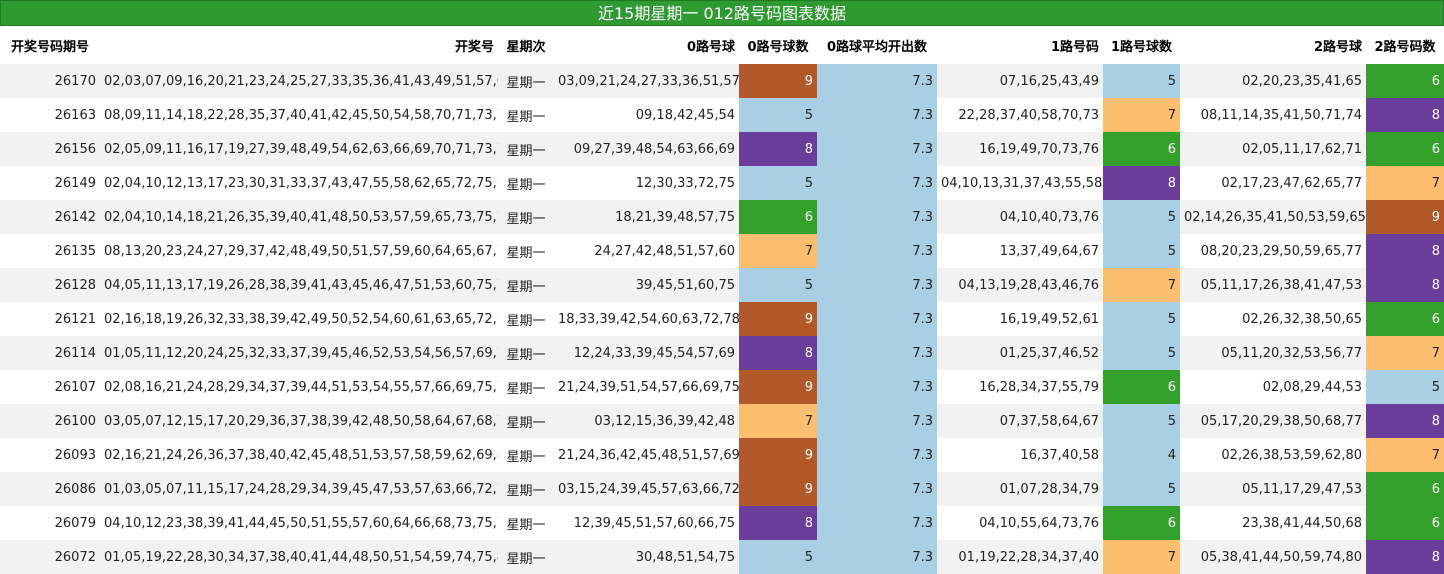  What do you see at coordinates (646, 523) in the screenshot?
I see `cell-route0-balls: 12,39,45,51,57,60,66,75` at bounding box center [646, 523].